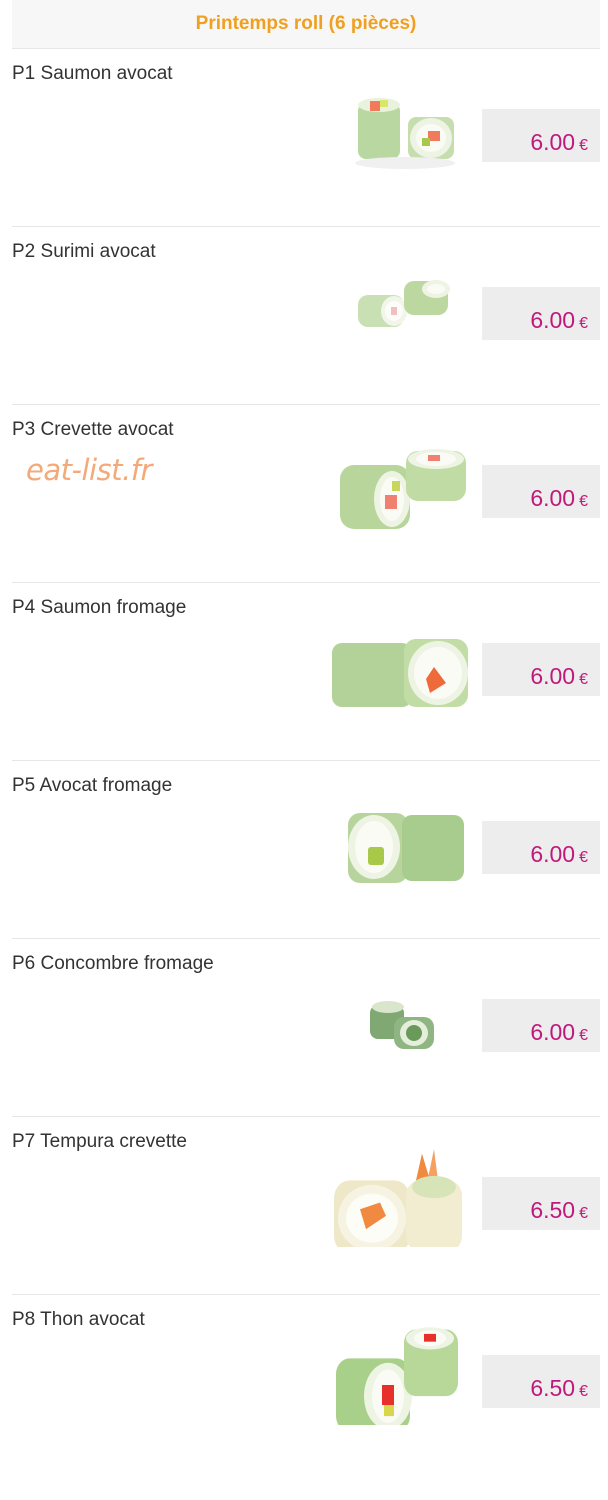 The width and height of the screenshot is (608, 1500). What do you see at coordinates (113, 963) in the screenshot?
I see `item-name: P6 Concombre fromage` at bounding box center [113, 963].